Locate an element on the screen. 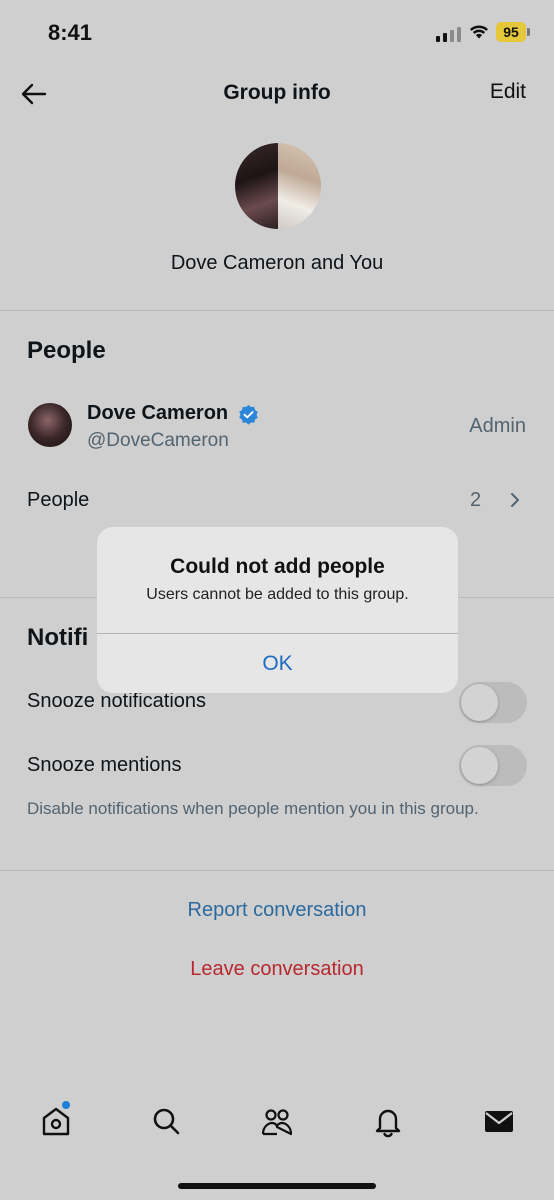 Image resolution: width=554 pixels, height=1200 pixels. dialog-title: Could not add people is located at coordinates (277, 566).